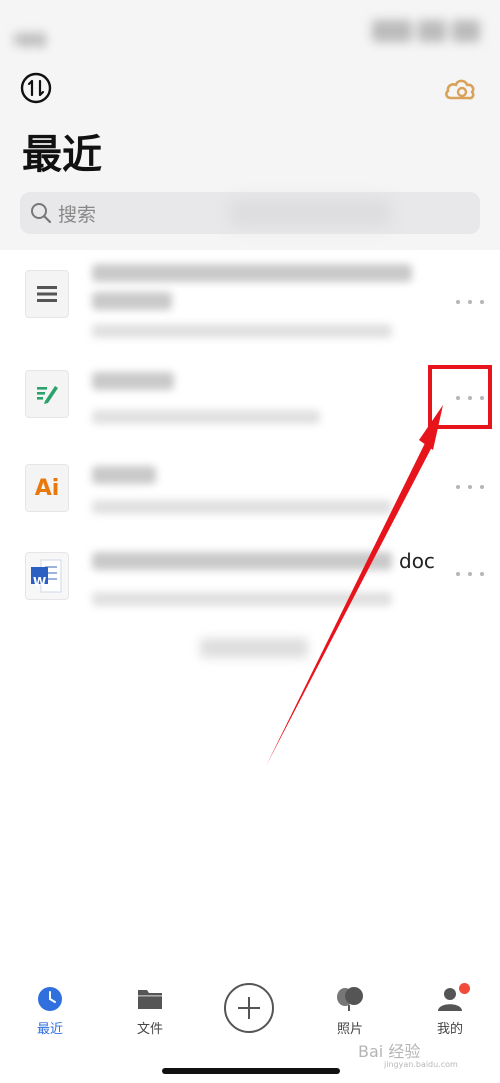 The image size is (500, 1083). Describe the element at coordinates (354, 585) in the screenshot. I see `annotation-arrow` at that location.